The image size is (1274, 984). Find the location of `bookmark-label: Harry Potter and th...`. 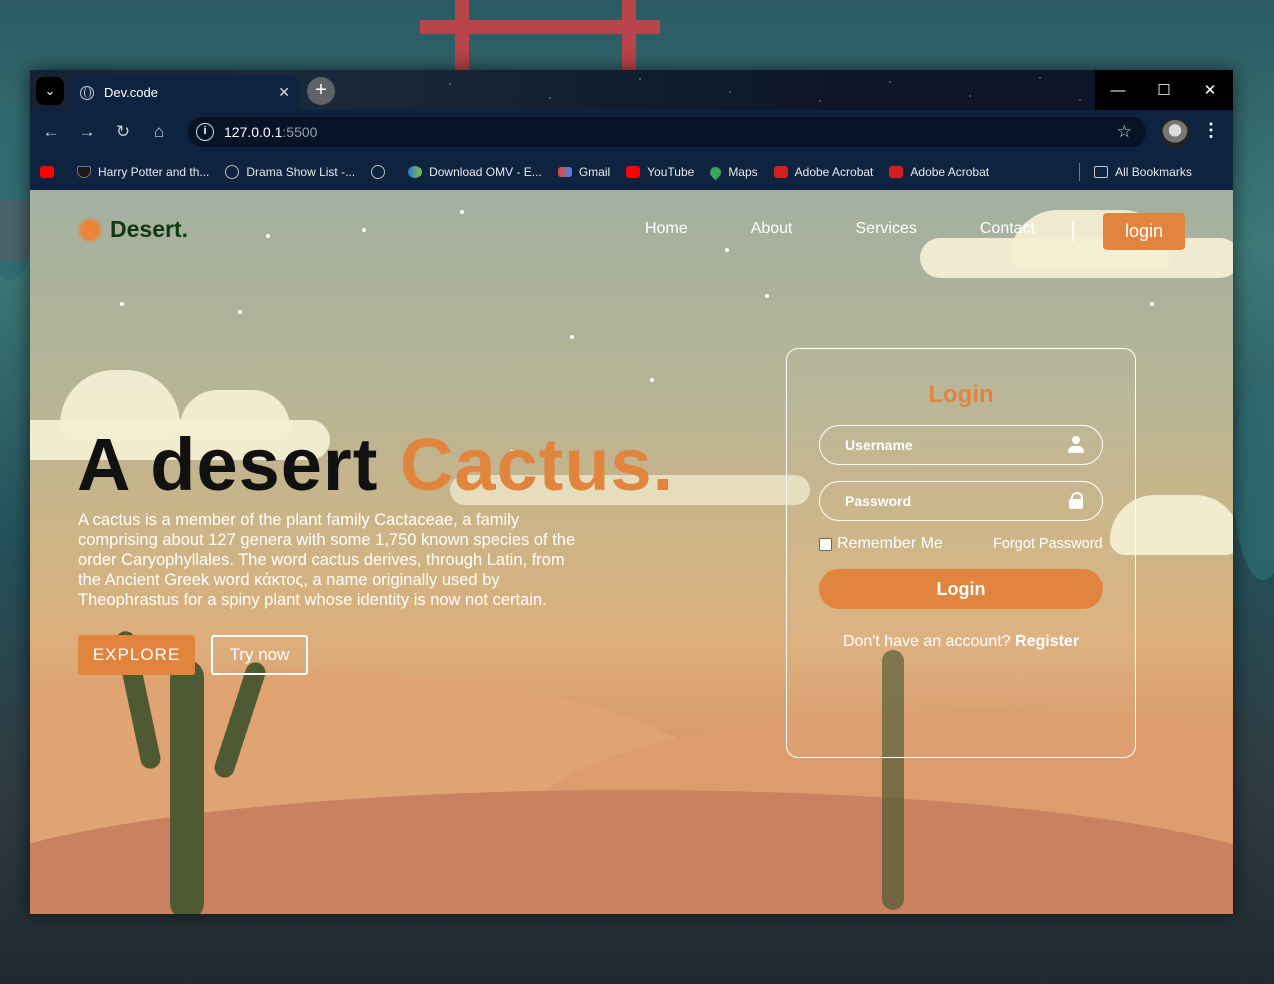

bookmark-label: Harry Potter and th... is located at coordinates (154, 172).